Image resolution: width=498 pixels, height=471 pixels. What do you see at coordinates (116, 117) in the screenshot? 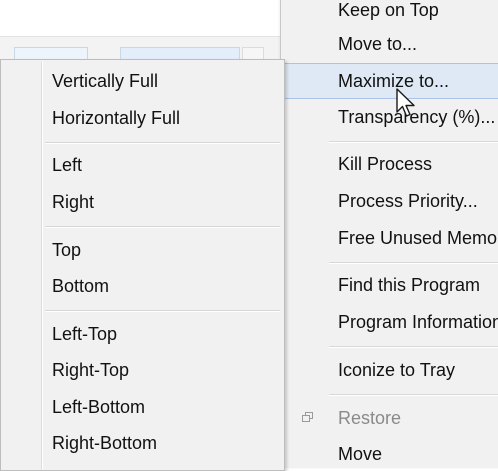
I see `menu-item-label: Horizontally Full` at bounding box center [116, 117].